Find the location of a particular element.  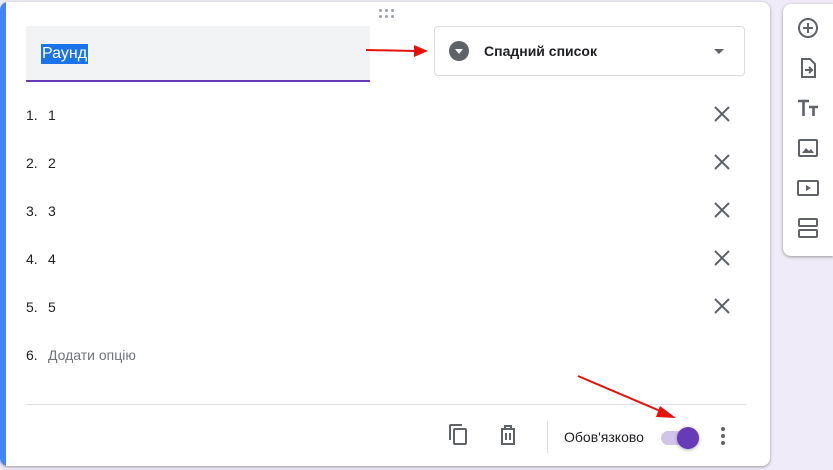

question-title-input: Раунд is located at coordinates (198, 54).